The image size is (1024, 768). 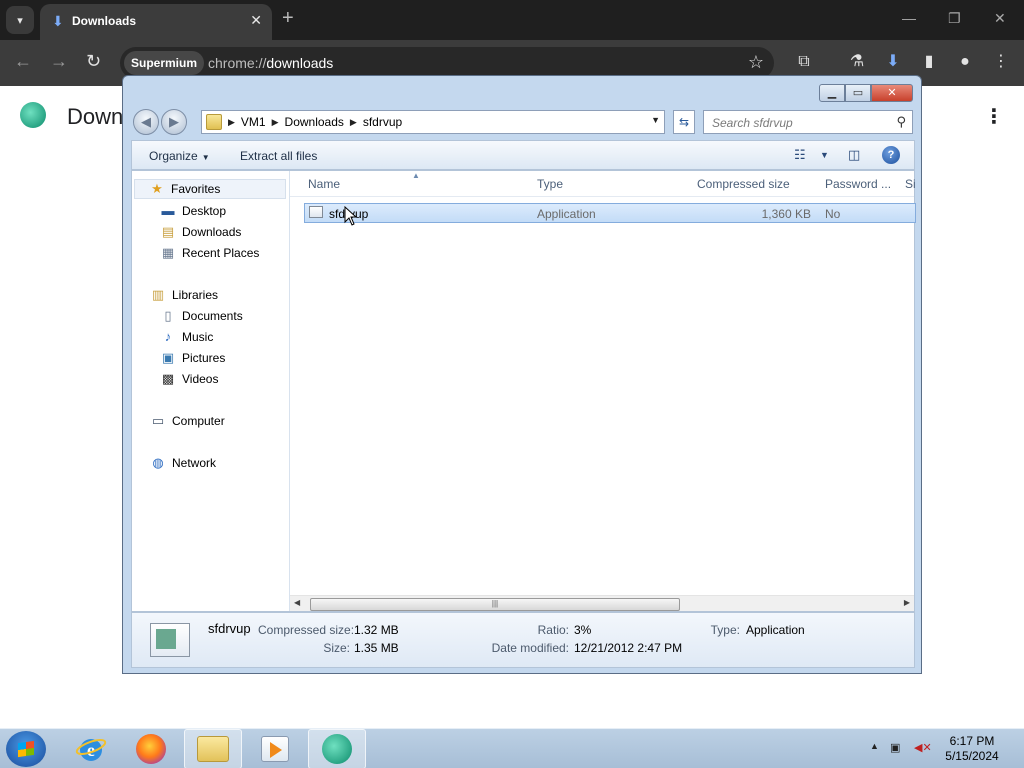 I want to click on profile-chip: Supermium, so click(x=164, y=63).